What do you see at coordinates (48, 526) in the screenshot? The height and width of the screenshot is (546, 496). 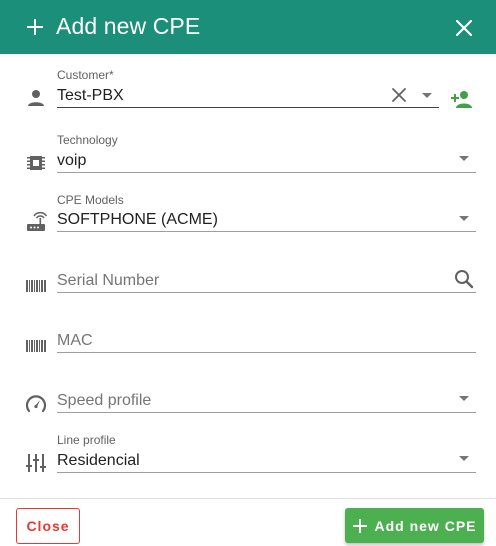 I see `close-button: Close` at bounding box center [48, 526].